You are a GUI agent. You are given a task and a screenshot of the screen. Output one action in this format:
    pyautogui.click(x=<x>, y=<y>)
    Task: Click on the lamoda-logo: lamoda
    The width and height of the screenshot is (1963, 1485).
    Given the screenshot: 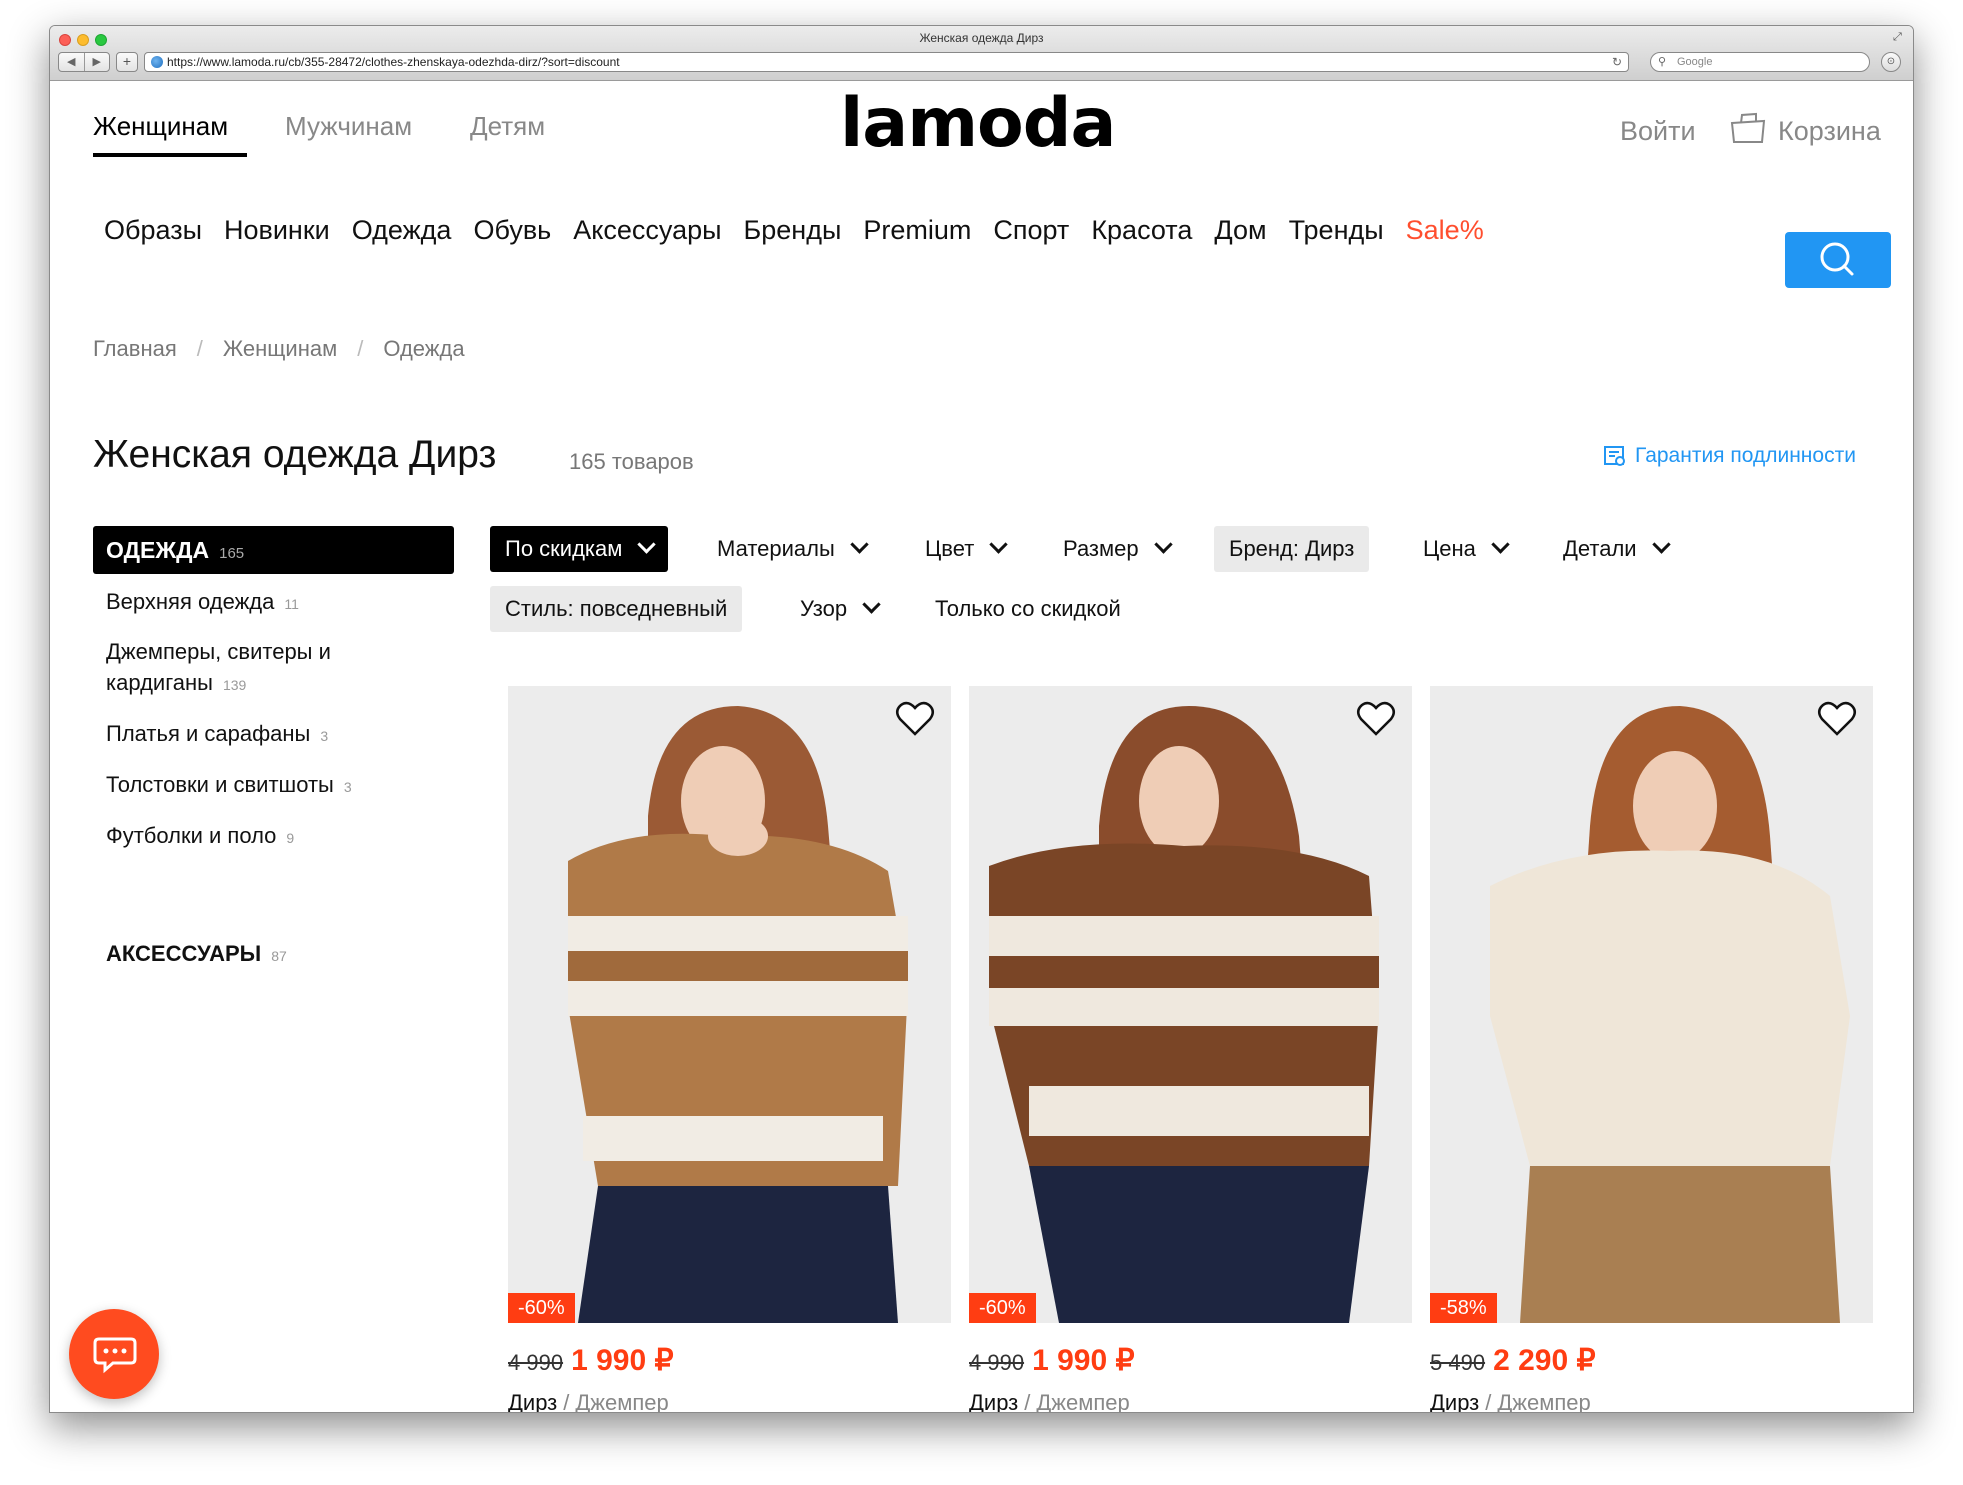 What is the action you would take?
    pyautogui.click(x=1020, y=125)
    